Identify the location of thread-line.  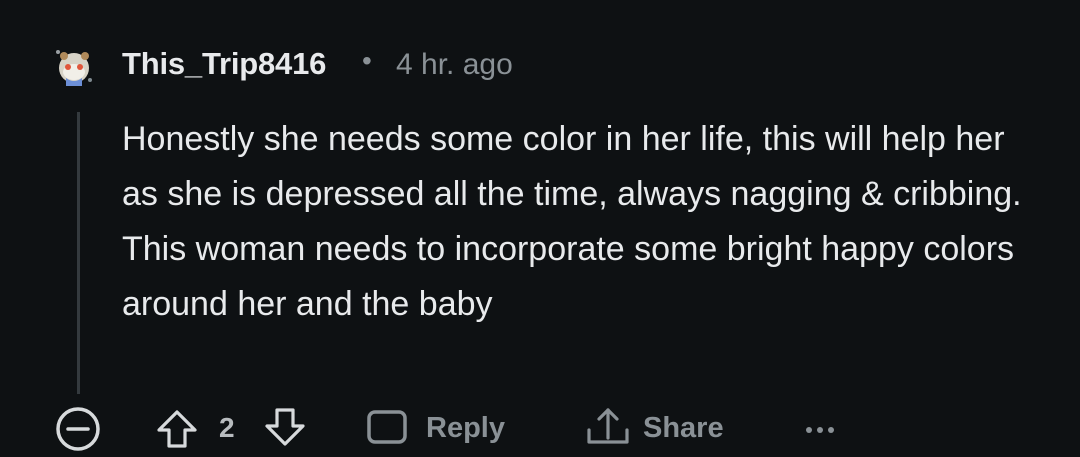
(78, 253).